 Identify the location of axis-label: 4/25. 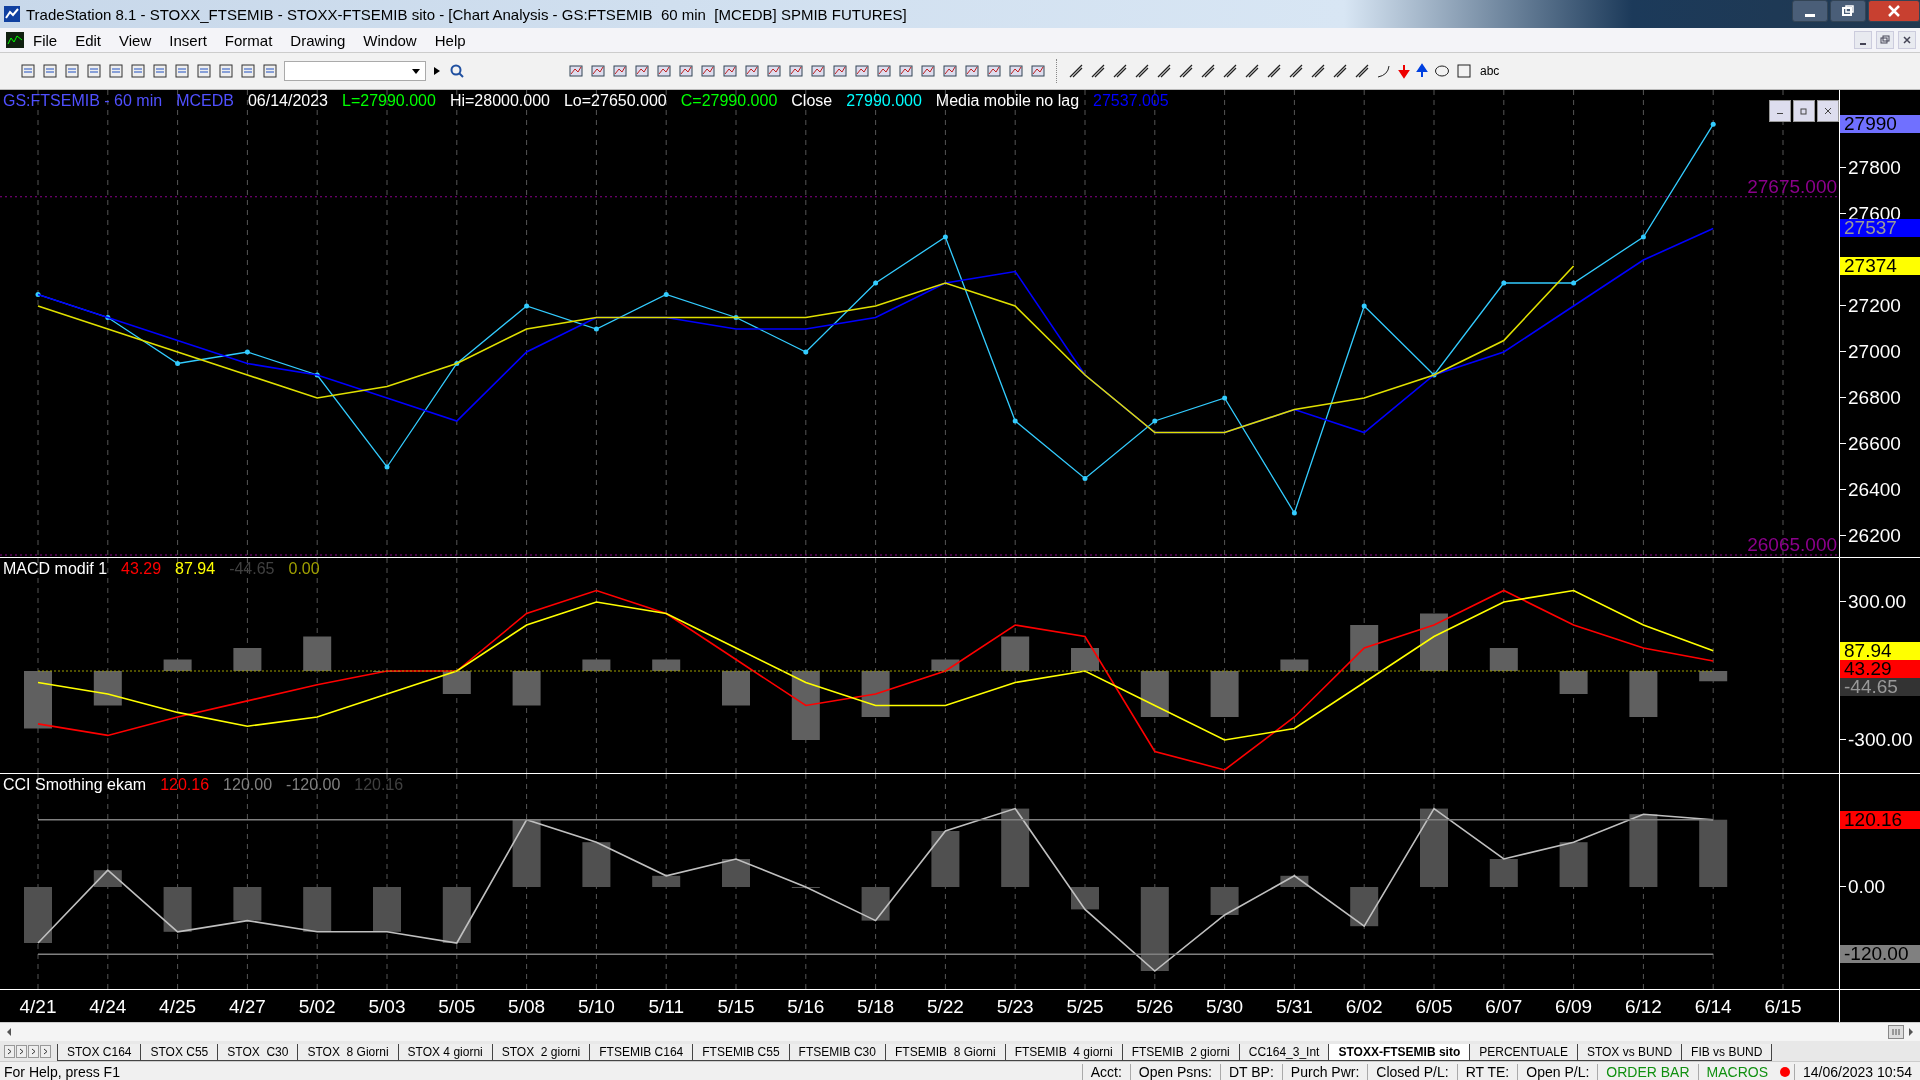
(178, 1007).